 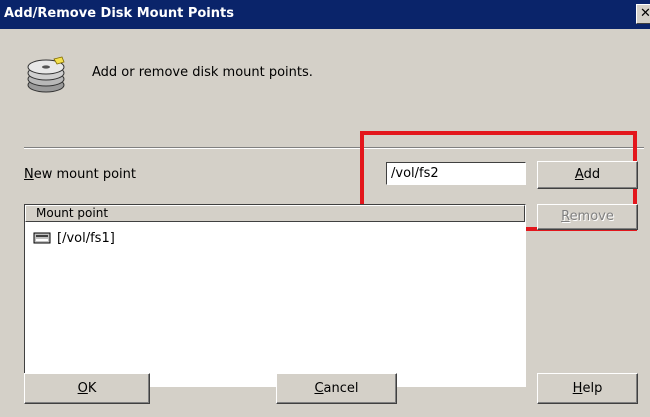 What do you see at coordinates (319, 388) in the screenshot?
I see `cancel-button-accel: C` at bounding box center [319, 388].